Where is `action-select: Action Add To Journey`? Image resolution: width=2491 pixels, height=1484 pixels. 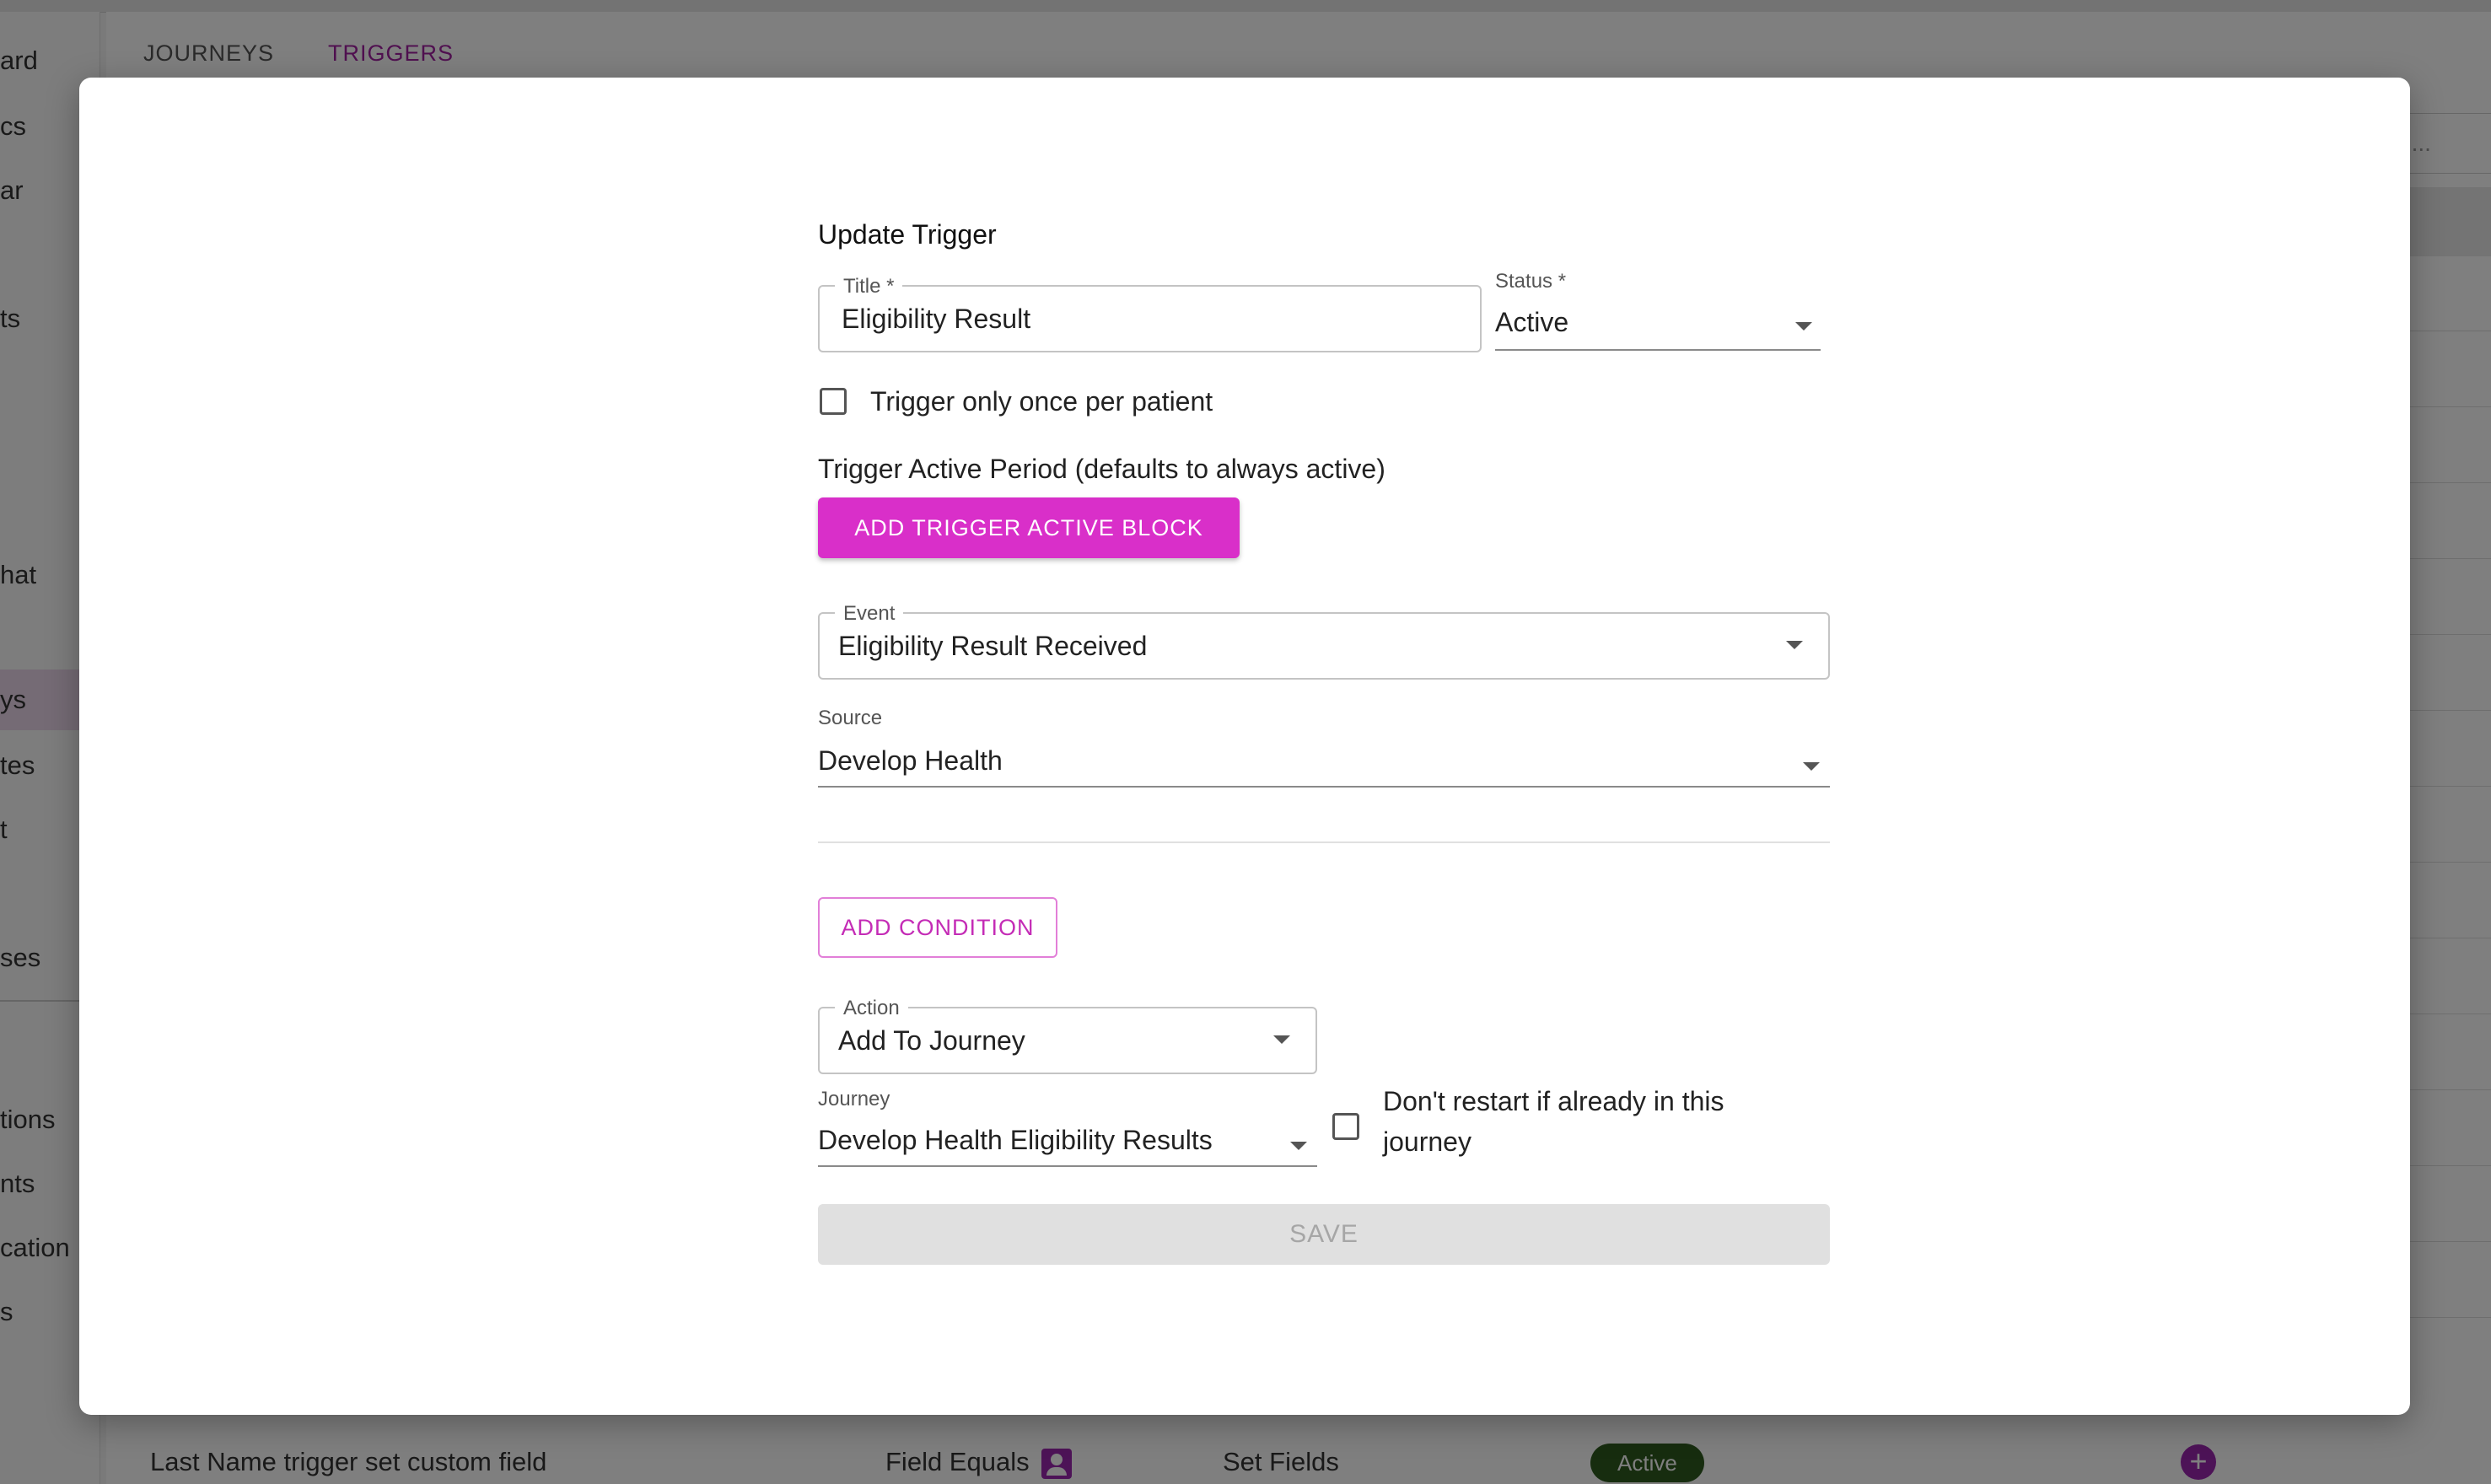
action-select: Action Add To Journey is located at coordinates (1067, 1035).